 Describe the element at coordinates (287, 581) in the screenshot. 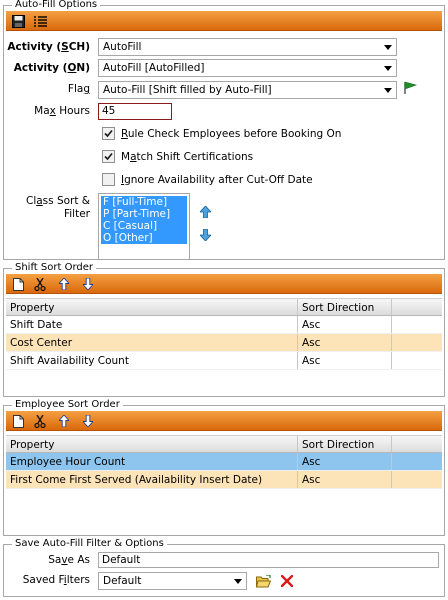

I see `delete-icon` at that location.